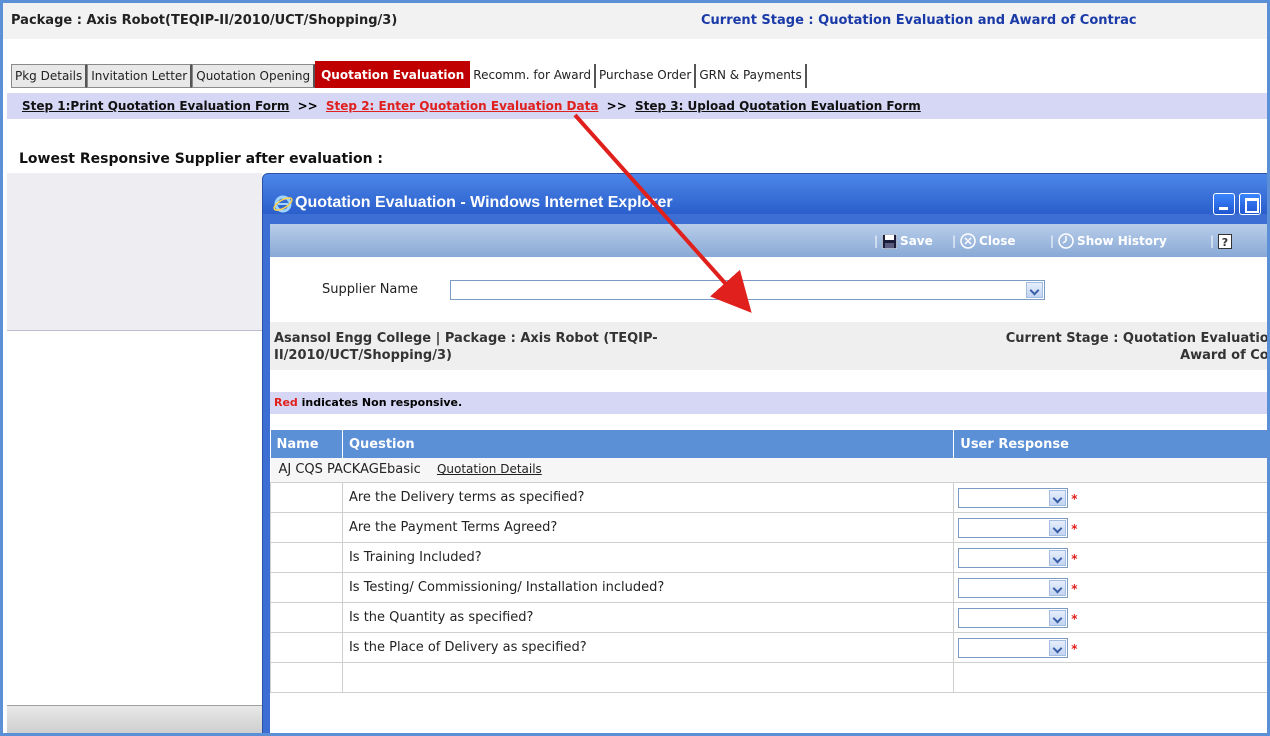 The image size is (1270, 736). I want to click on floppy-disk-icon, so click(889, 241).